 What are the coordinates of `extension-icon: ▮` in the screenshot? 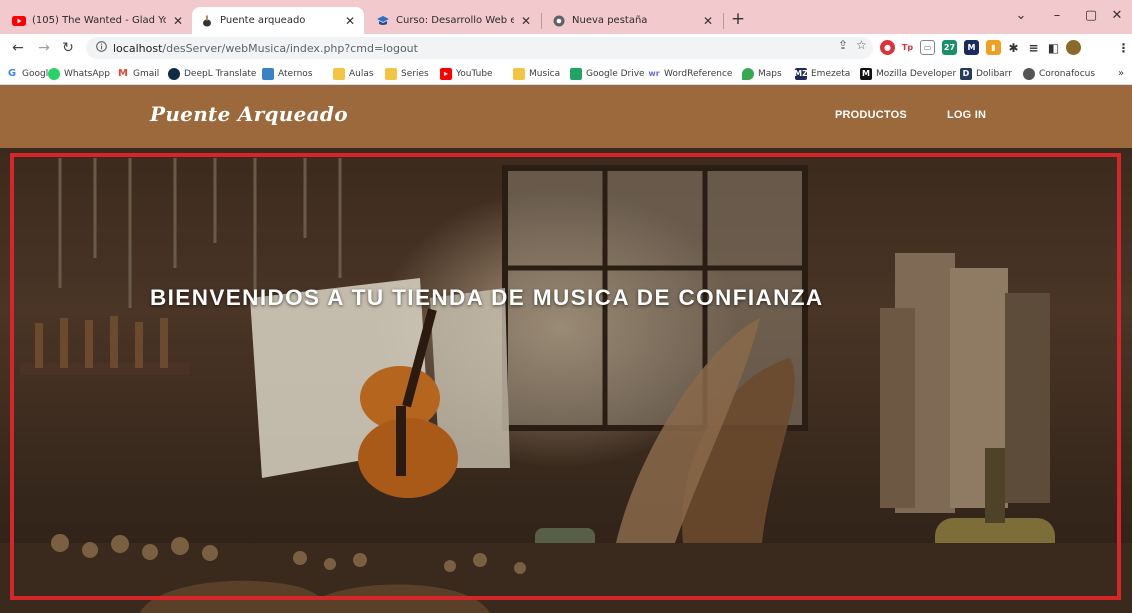 It's located at (993, 47).